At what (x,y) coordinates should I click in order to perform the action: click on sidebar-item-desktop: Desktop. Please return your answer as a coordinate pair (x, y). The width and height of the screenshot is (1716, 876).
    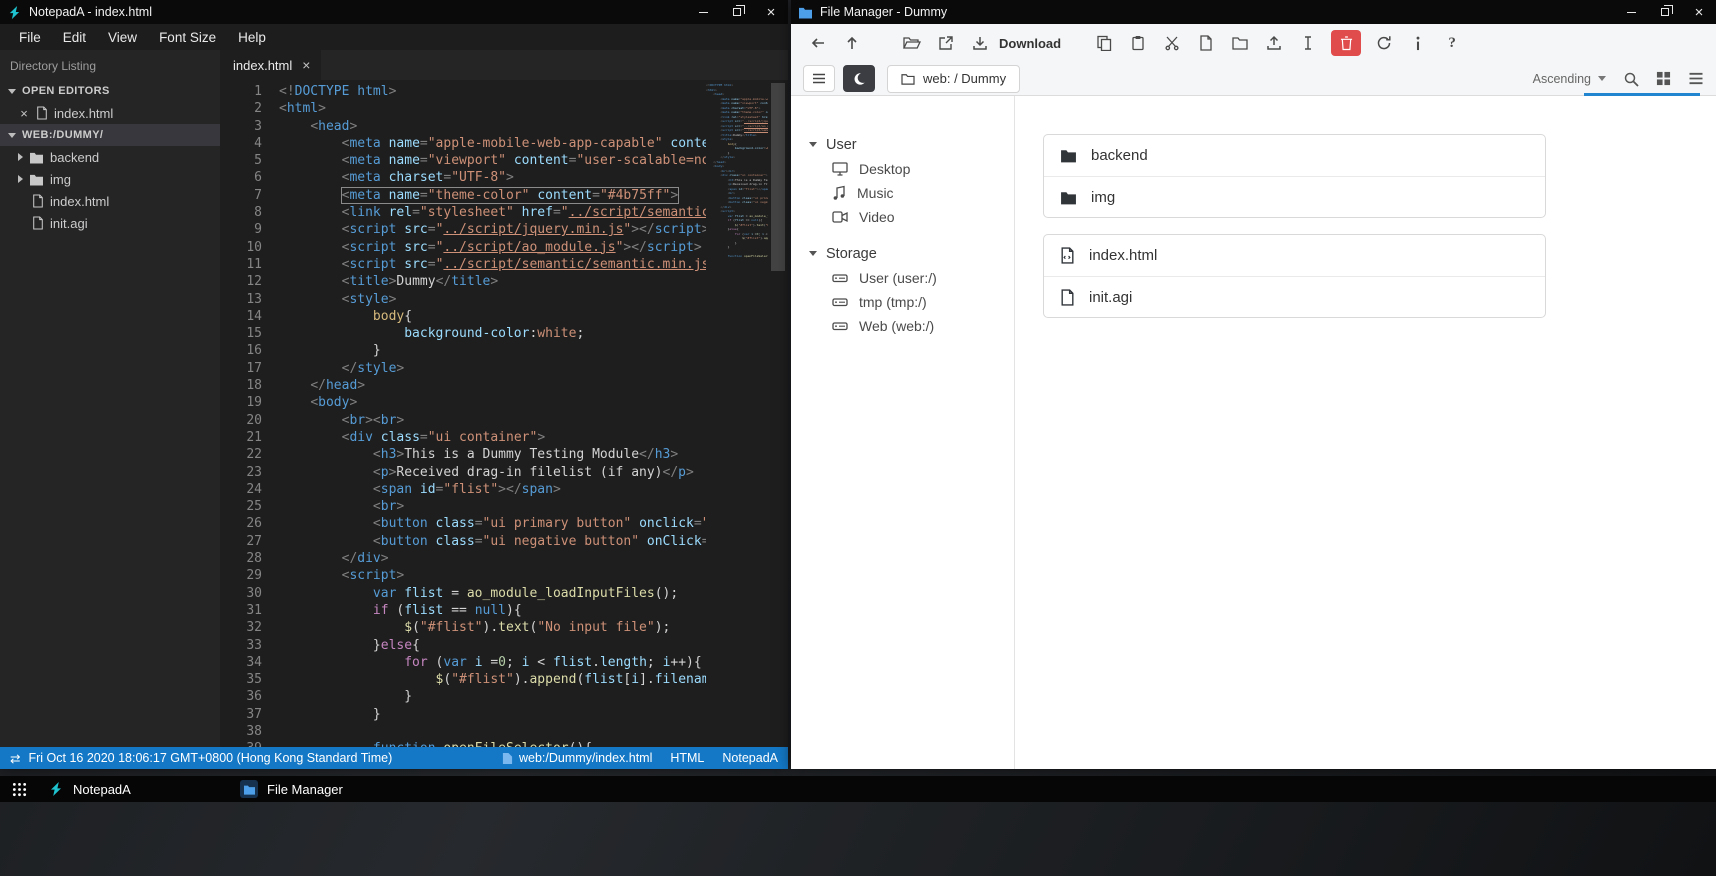
    Looking at the image, I should click on (911, 169).